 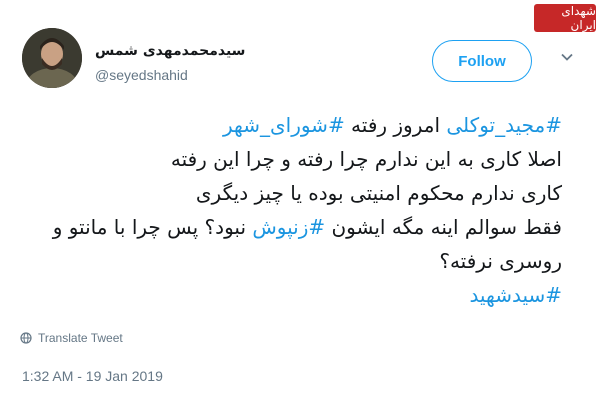 What do you see at coordinates (567, 57) in the screenshot?
I see `chevron-down-icon` at bounding box center [567, 57].